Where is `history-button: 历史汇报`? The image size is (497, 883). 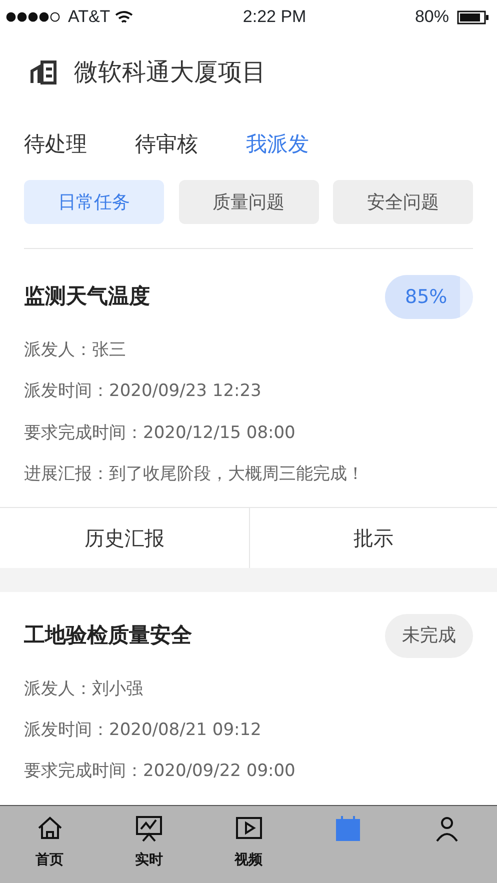
history-button: 历史汇报 is located at coordinates (124, 538).